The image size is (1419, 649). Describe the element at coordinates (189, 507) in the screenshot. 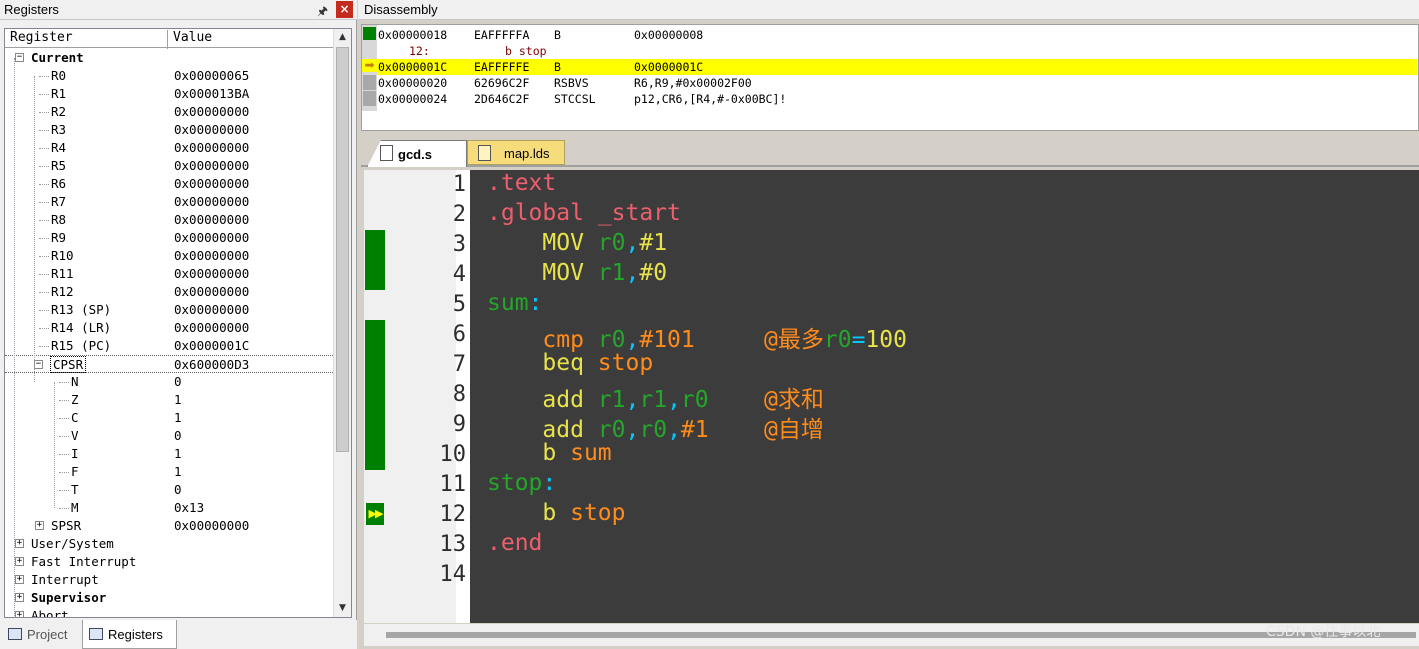

I see `register-value: 0x13` at that location.